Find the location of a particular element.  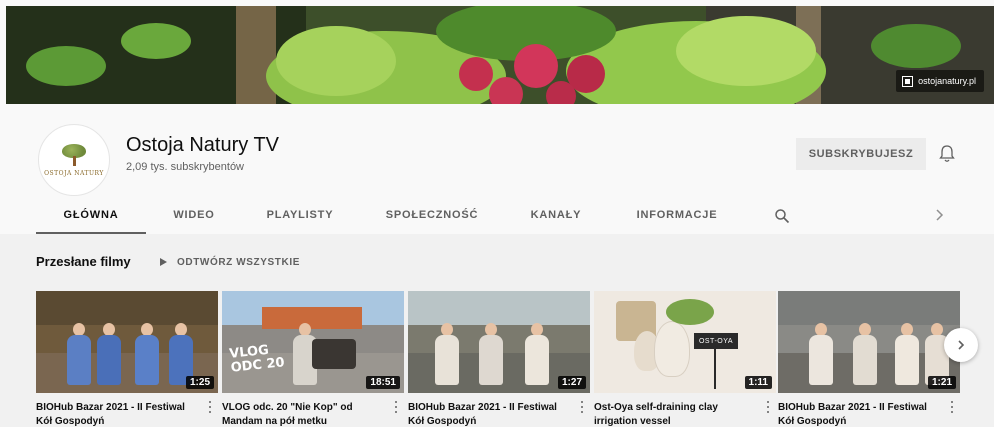

tab-channels: KANAŁY is located at coordinates (556, 215).